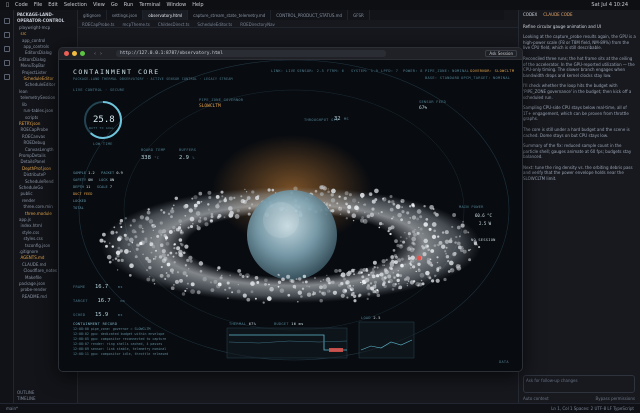 The height and width of the screenshot is (413, 640). I want to click on forward-icon: ›, so click(101, 54).